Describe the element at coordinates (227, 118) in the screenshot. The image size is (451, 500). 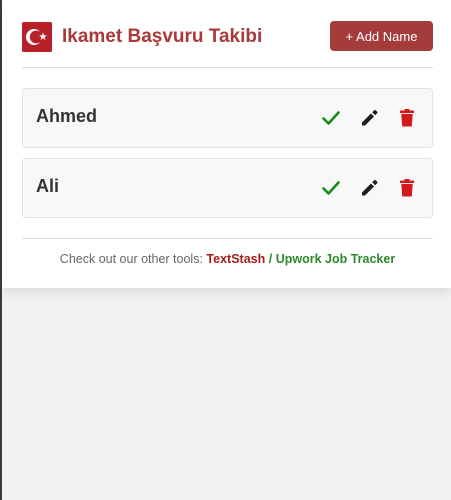
I see `list-item: Ahmed` at that location.